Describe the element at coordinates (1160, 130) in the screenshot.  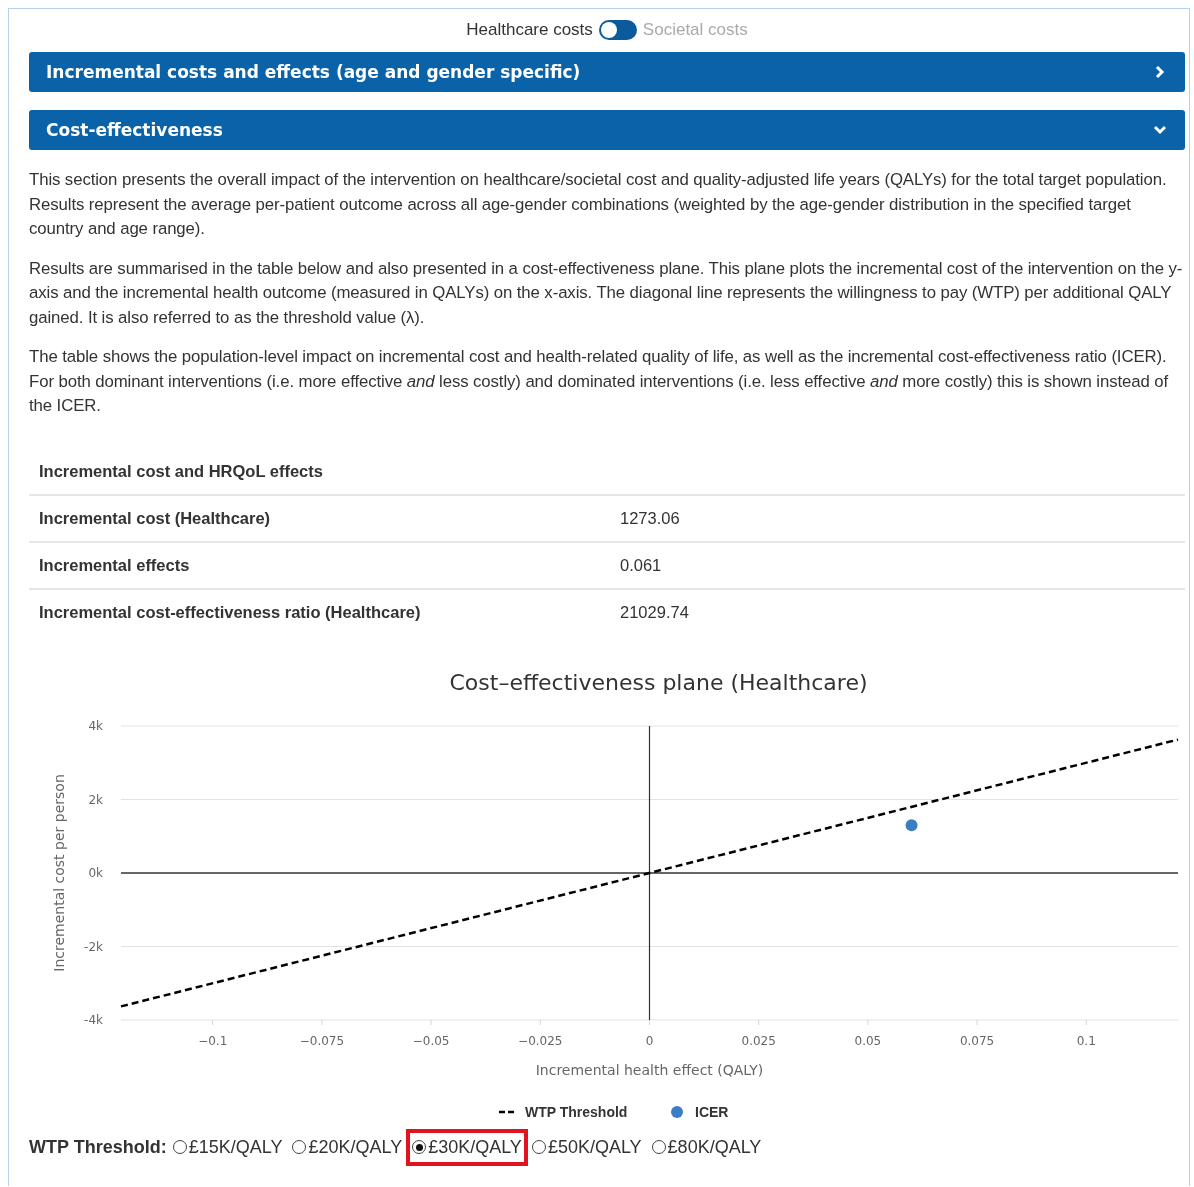
I see `chevron-down-icon` at that location.